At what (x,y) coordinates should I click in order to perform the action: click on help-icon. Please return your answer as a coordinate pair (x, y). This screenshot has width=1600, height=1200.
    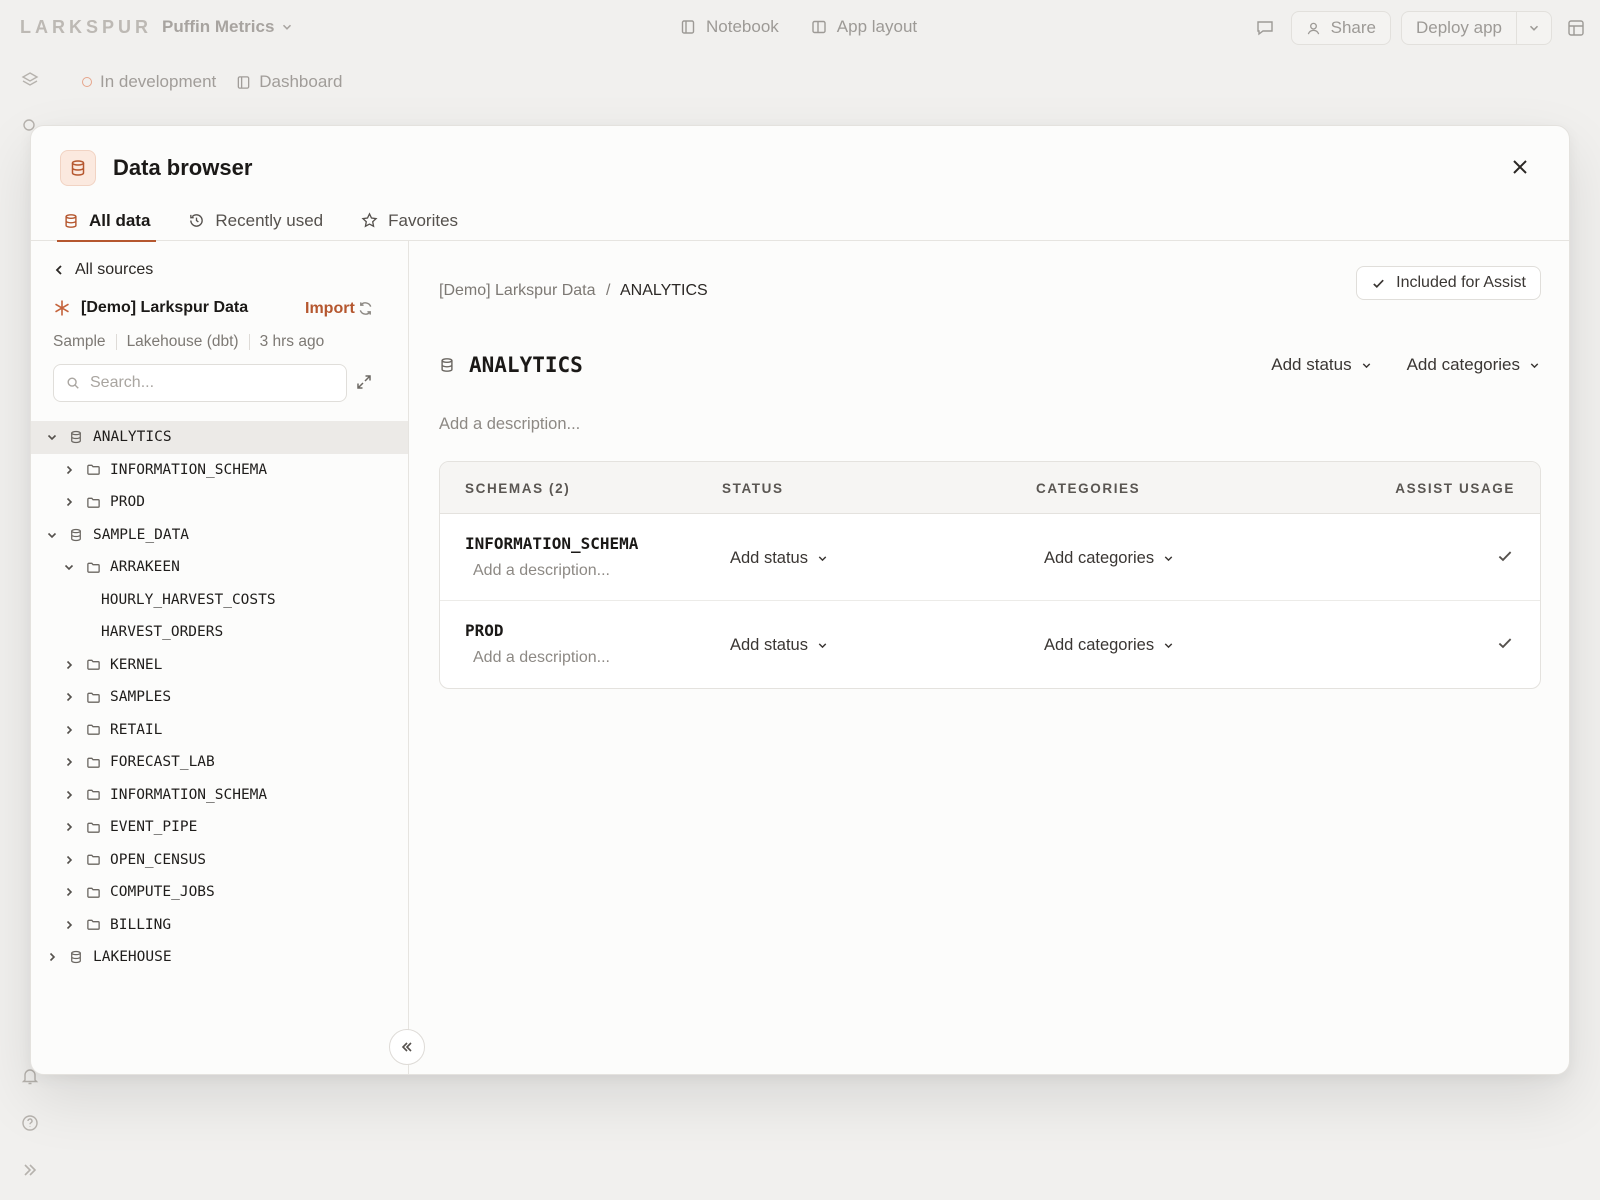
    Looking at the image, I should click on (30, 1123).